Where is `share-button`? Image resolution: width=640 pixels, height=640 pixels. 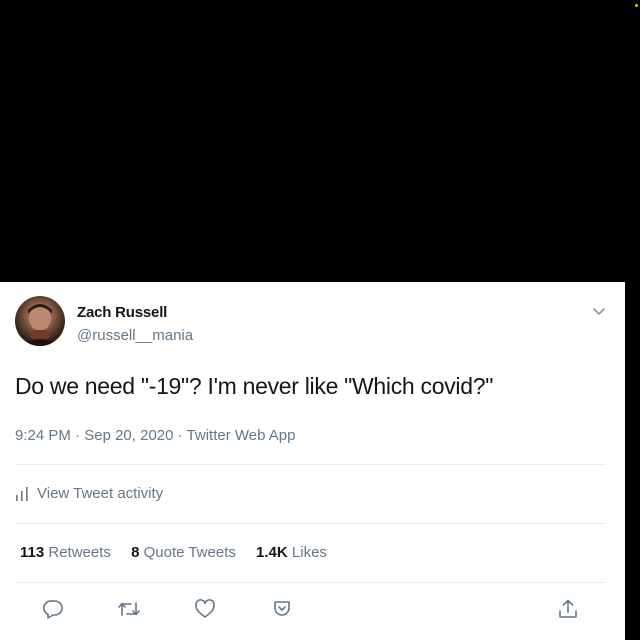
share-button is located at coordinates (568, 609).